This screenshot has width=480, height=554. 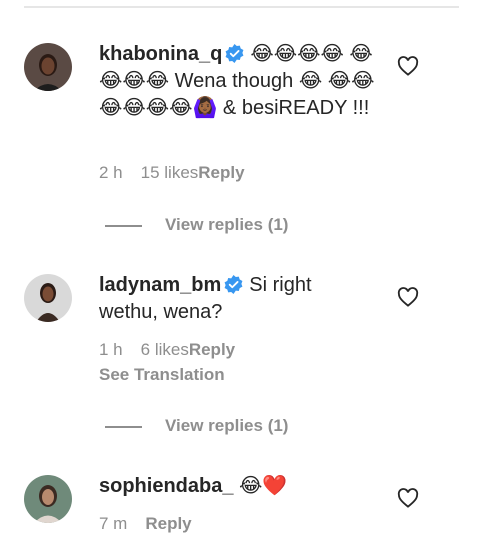 I want to click on comment-meta: 2 h 15 likesReply, so click(x=172, y=173).